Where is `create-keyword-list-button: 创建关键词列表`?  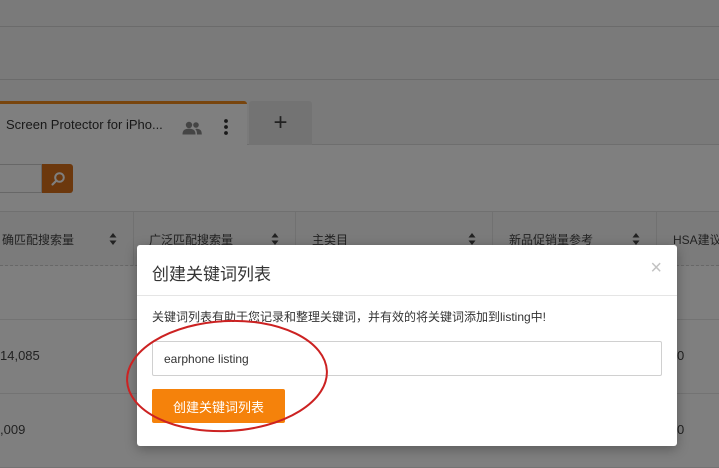
create-keyword-list-button: 创建关键词列表 is located at coordinates (218, 406).